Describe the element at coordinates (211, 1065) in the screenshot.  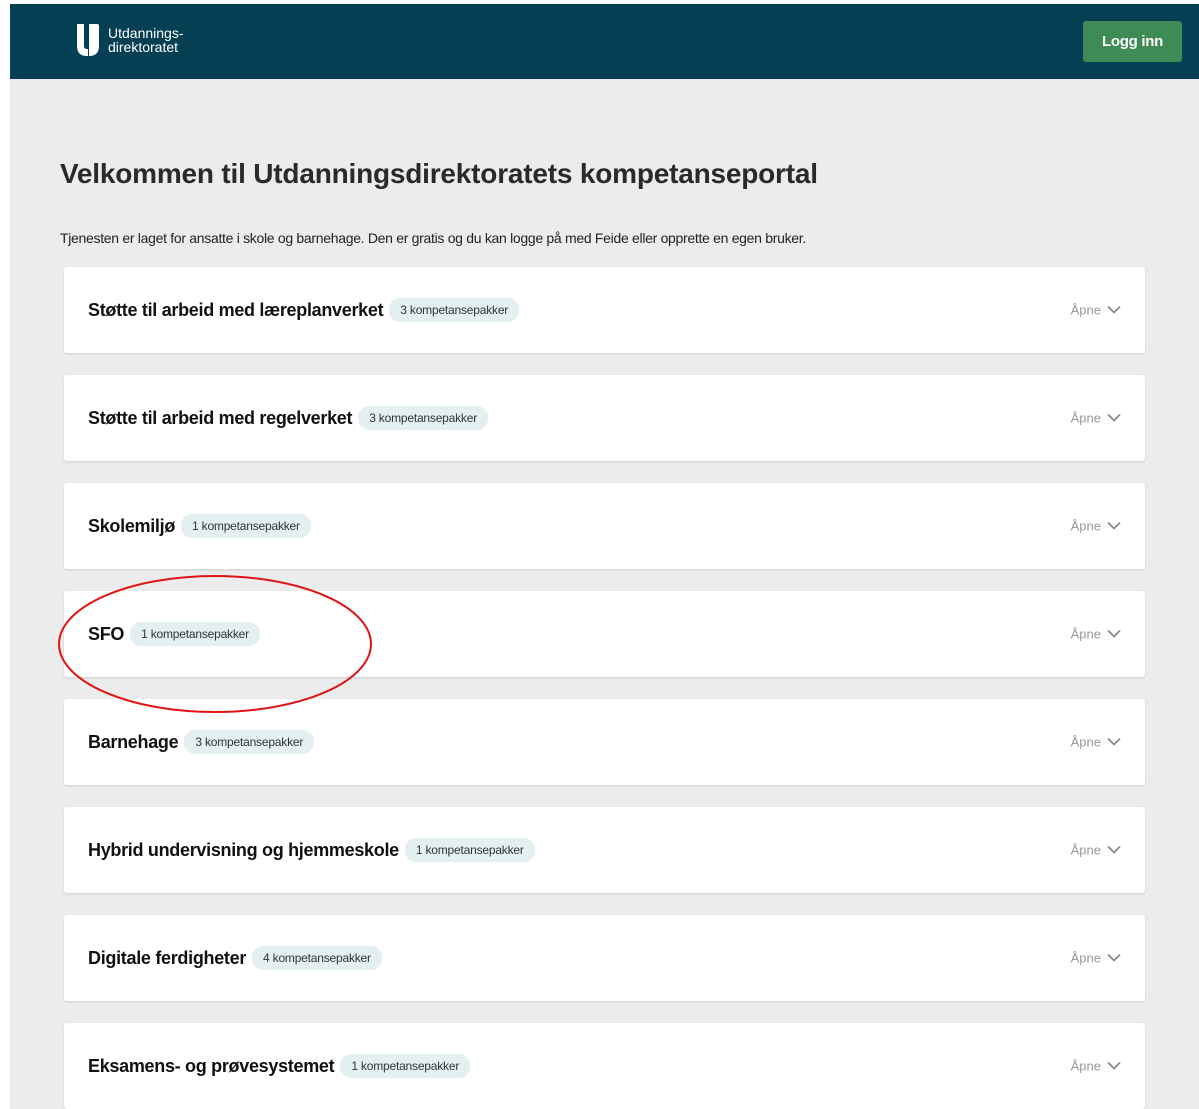
I see `accordion-title: Eksamens- og prøvesystemet` at that location.